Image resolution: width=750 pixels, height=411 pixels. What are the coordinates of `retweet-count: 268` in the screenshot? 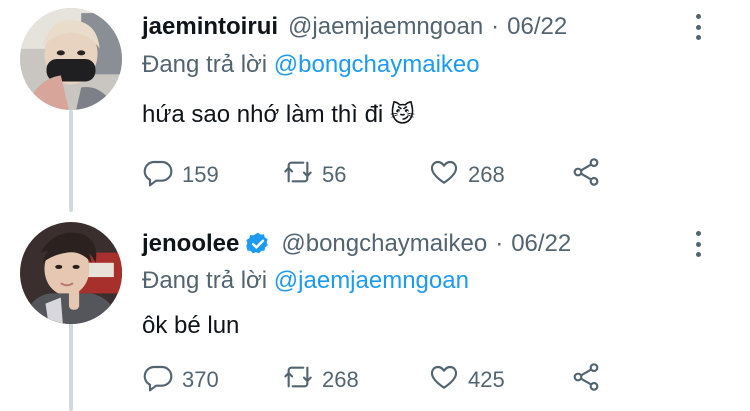 It's located at (340, 379).